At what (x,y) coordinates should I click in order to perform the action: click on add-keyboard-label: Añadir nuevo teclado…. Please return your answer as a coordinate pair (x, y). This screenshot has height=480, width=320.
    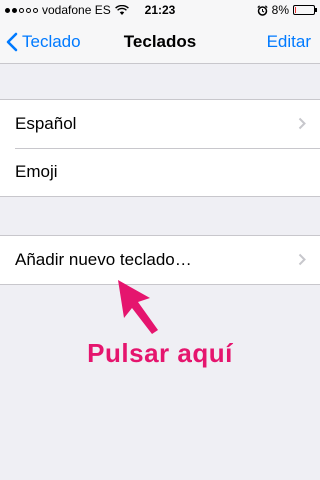
    Looking at the image, I should click on (103, 259).